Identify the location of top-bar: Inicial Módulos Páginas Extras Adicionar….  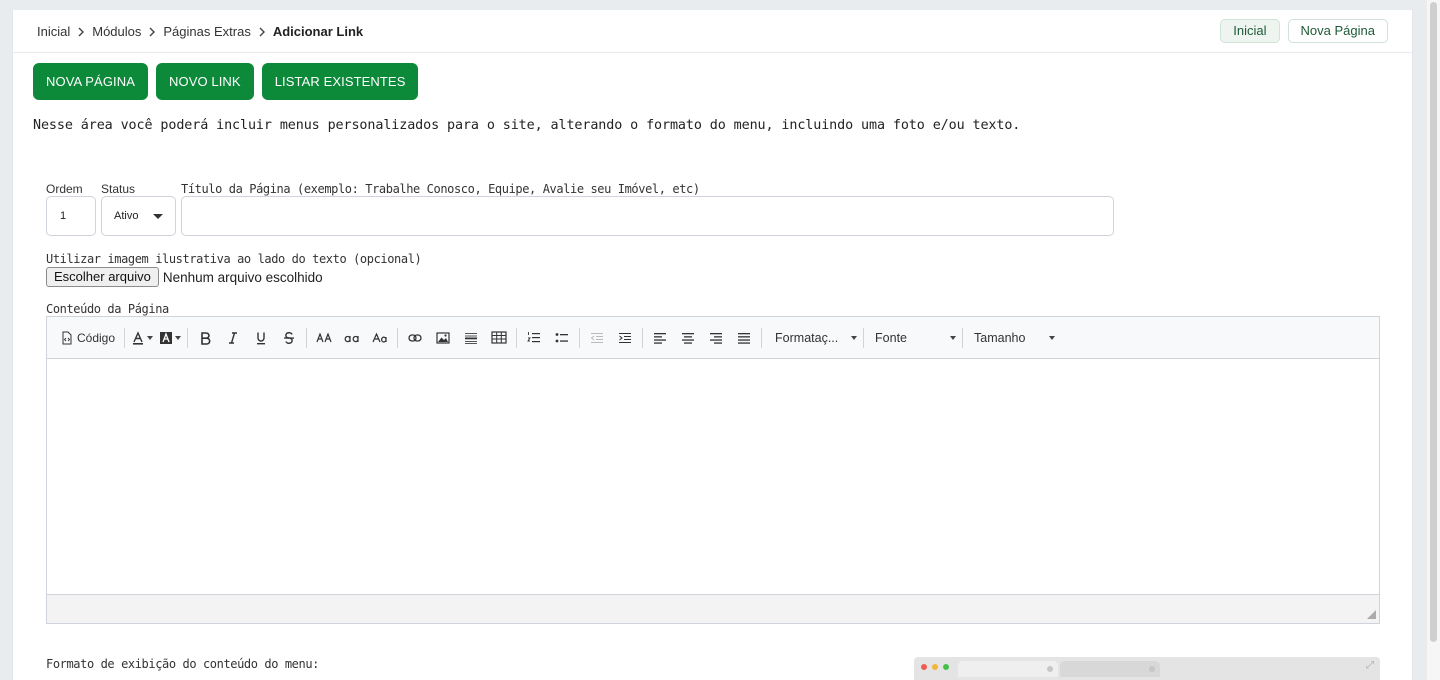
(712, 31).